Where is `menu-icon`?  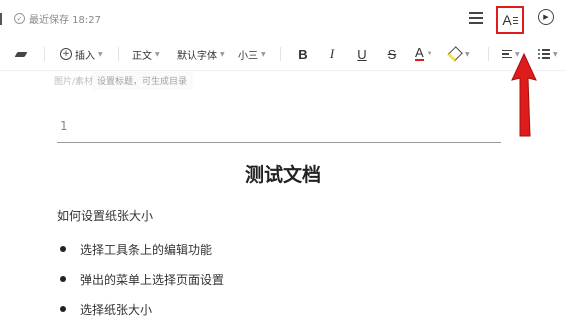
menu-icon is located at coordinates (476, 18).